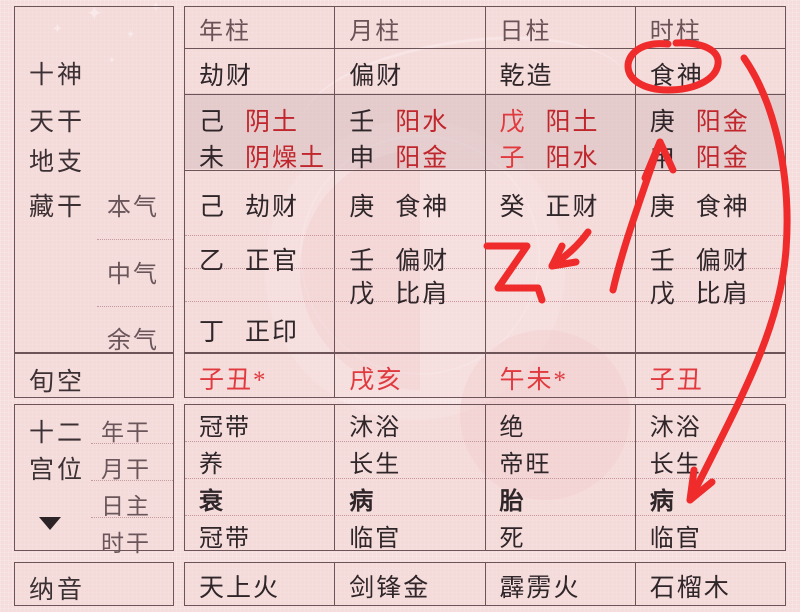 The height and width of the screenshot is (612, 800). Describe the element at coordinates (410, 478) in the screenshot. I see `palace-column-1: 沐浴 长生病临官` at that location.